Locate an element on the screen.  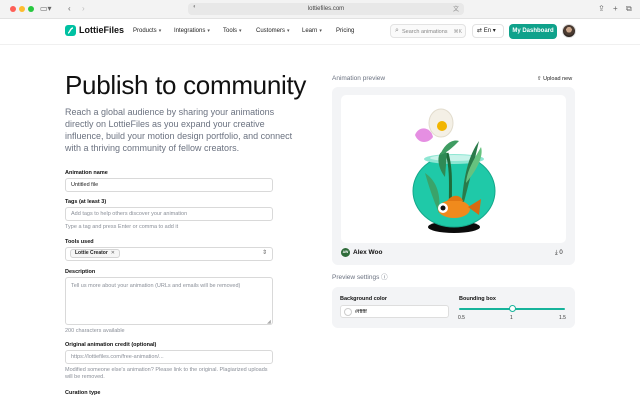
author-name: Alex Woo is located at coordinates (368, 253).